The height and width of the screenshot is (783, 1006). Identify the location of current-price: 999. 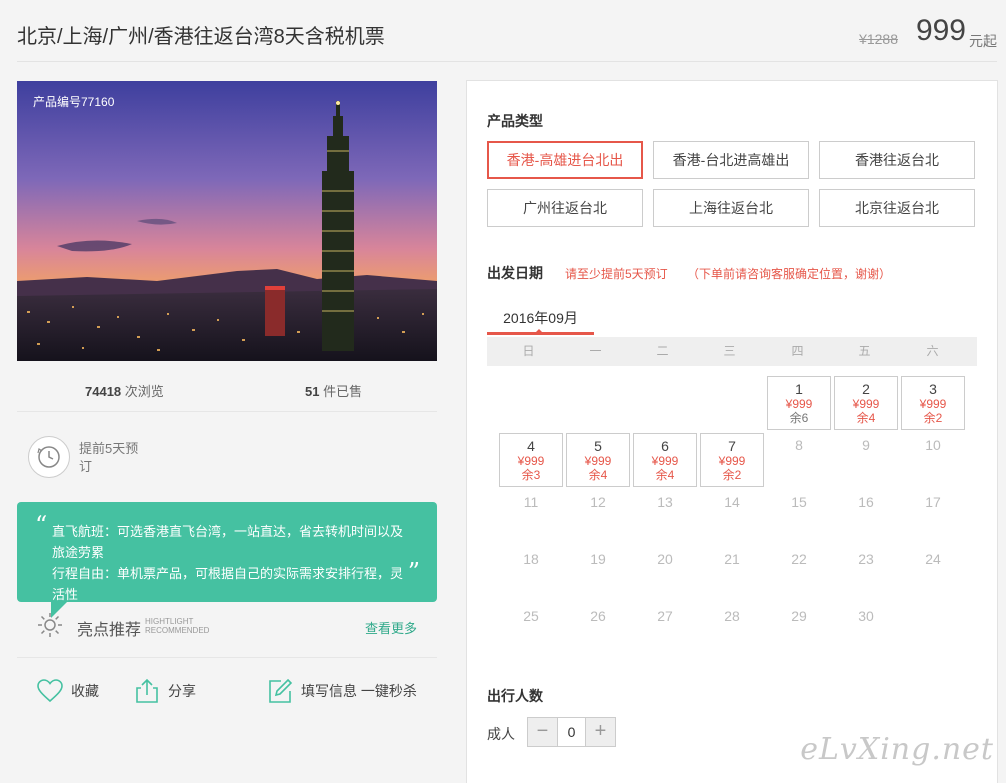
(940, 30).